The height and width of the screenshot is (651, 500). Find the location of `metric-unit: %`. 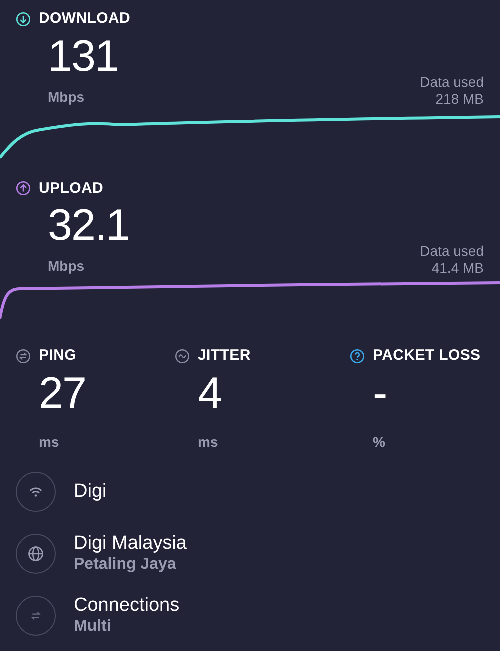

metric-unit: % is located at coordinates (379, 442).